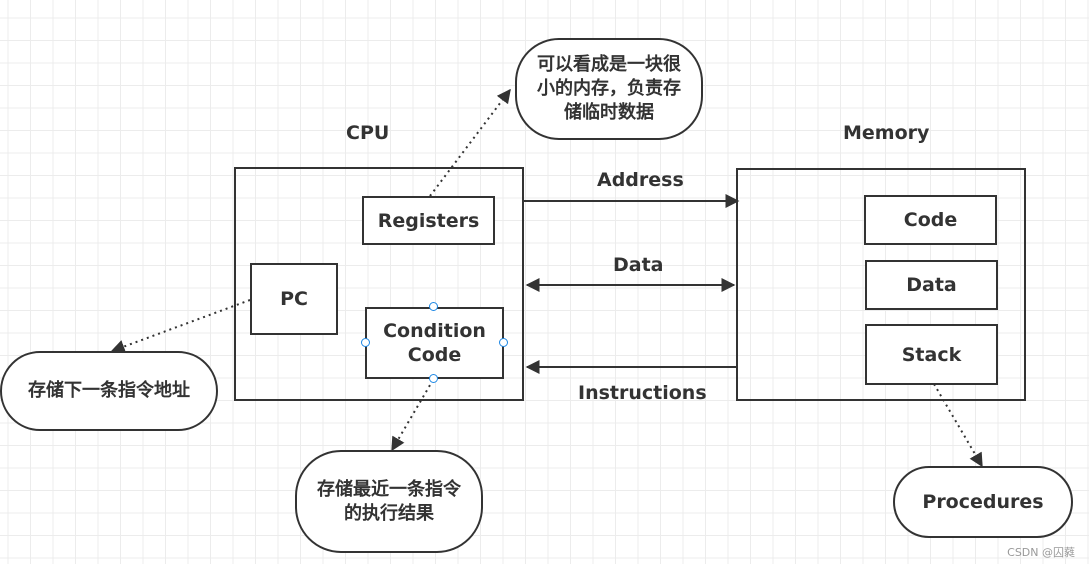  Describe the element at coordinates (983, 502) in the screenshot. I see `procedures-note: Procedures` at that location.